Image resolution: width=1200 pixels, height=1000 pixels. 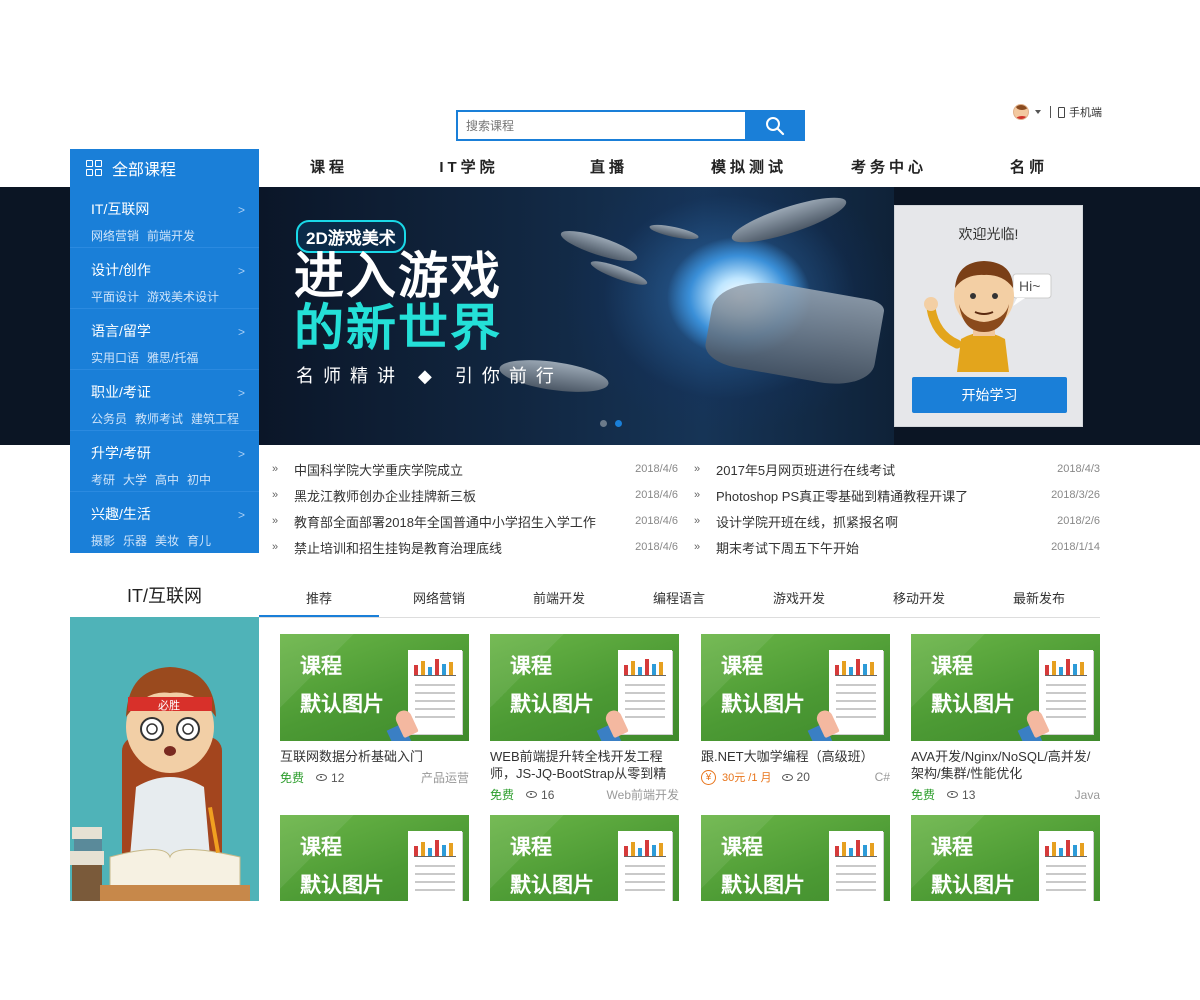 I want to click on news-title: 期末考试下周五下午开始, so click(x=788, y=548).